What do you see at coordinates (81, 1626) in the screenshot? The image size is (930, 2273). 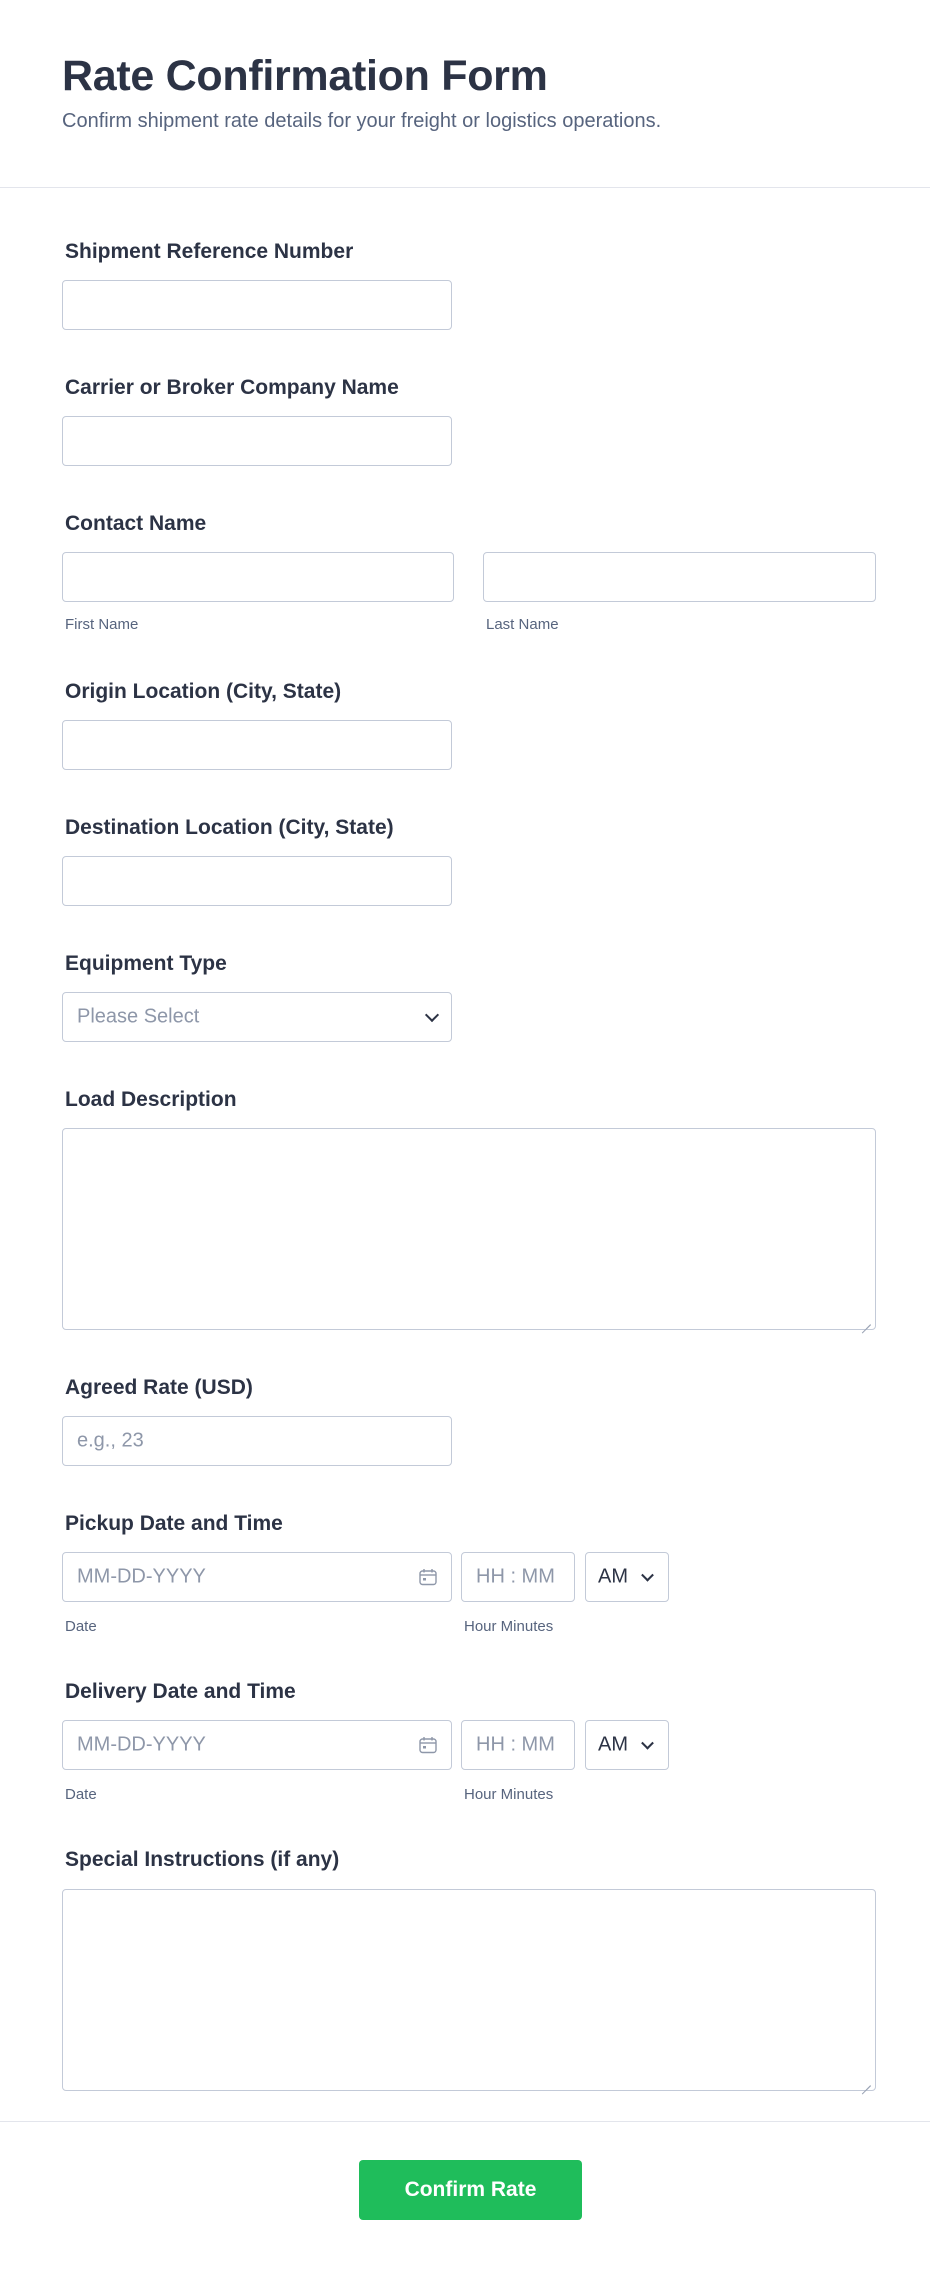 I see `pickup-date-sublabel: Date` at bounding box center [81, 1626].